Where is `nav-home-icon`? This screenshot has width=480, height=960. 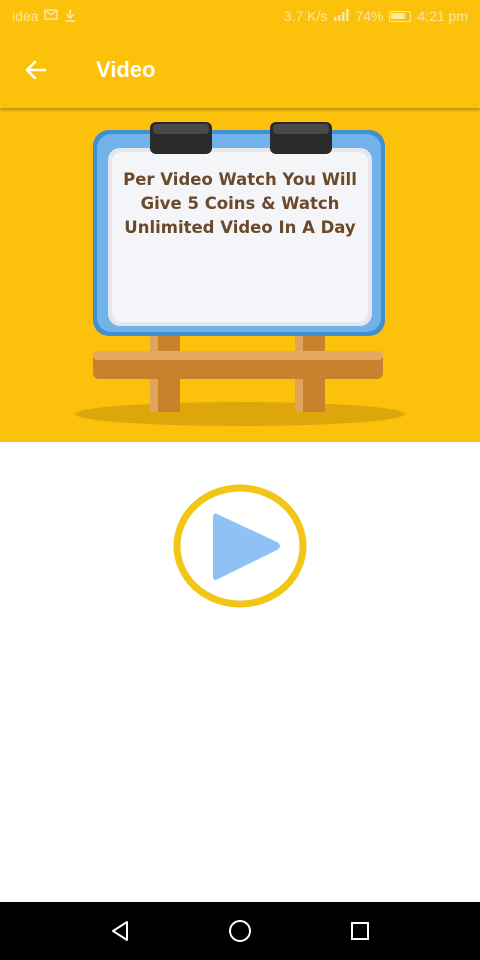 nav-home-icon is located at coordinates (240, 931).